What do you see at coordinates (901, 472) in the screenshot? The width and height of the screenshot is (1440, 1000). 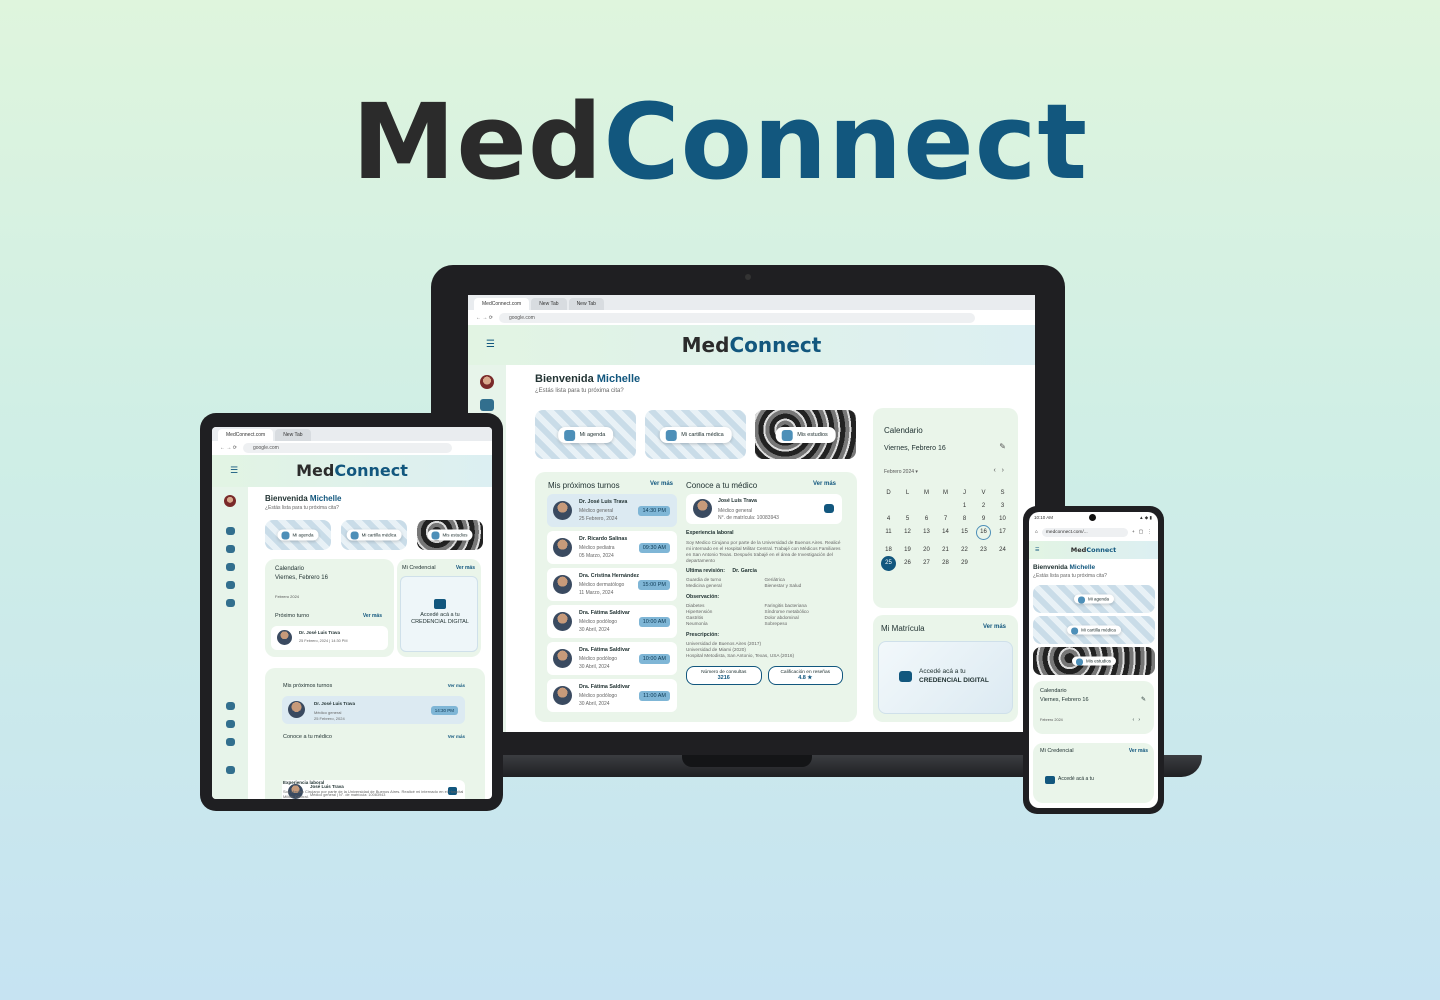 I see `month-selector: Febrero 2024 ▾` at bounding box center [901, 472].